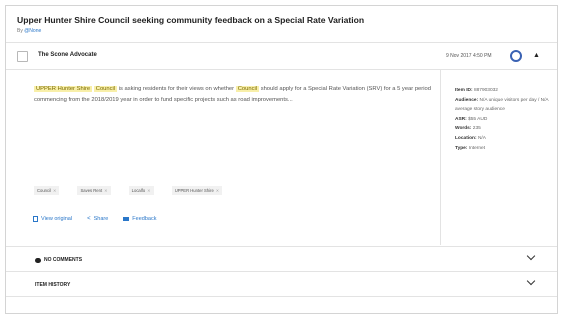 Image resolution: width=565 pixels, height=319 pixels. Describe the element at coordinates (506, 120) in the screenshot. I see `meta-asr: ASR: $55 AUD` at that location.